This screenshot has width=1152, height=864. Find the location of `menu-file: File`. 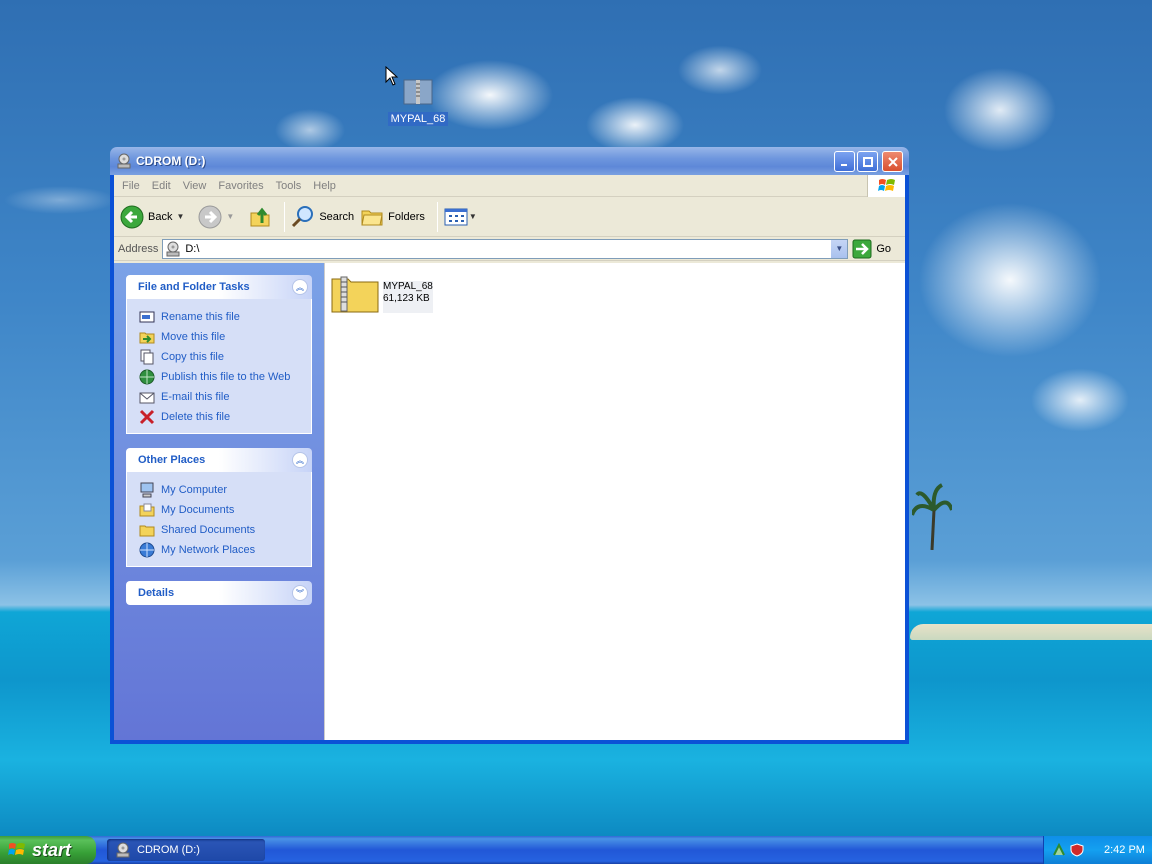

menu-file: File is located at coordinates (130, 186).